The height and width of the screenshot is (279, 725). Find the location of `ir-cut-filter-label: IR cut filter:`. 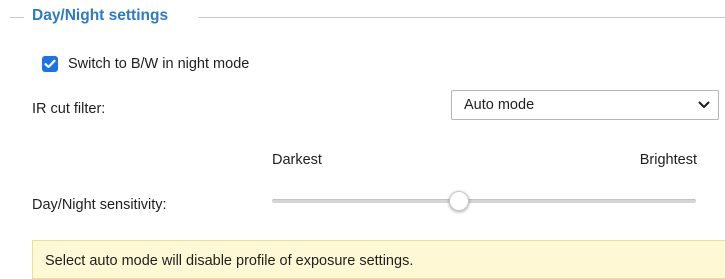

ir-cut-filter-label: IR cut filter: is located at coordinates (69, 109).